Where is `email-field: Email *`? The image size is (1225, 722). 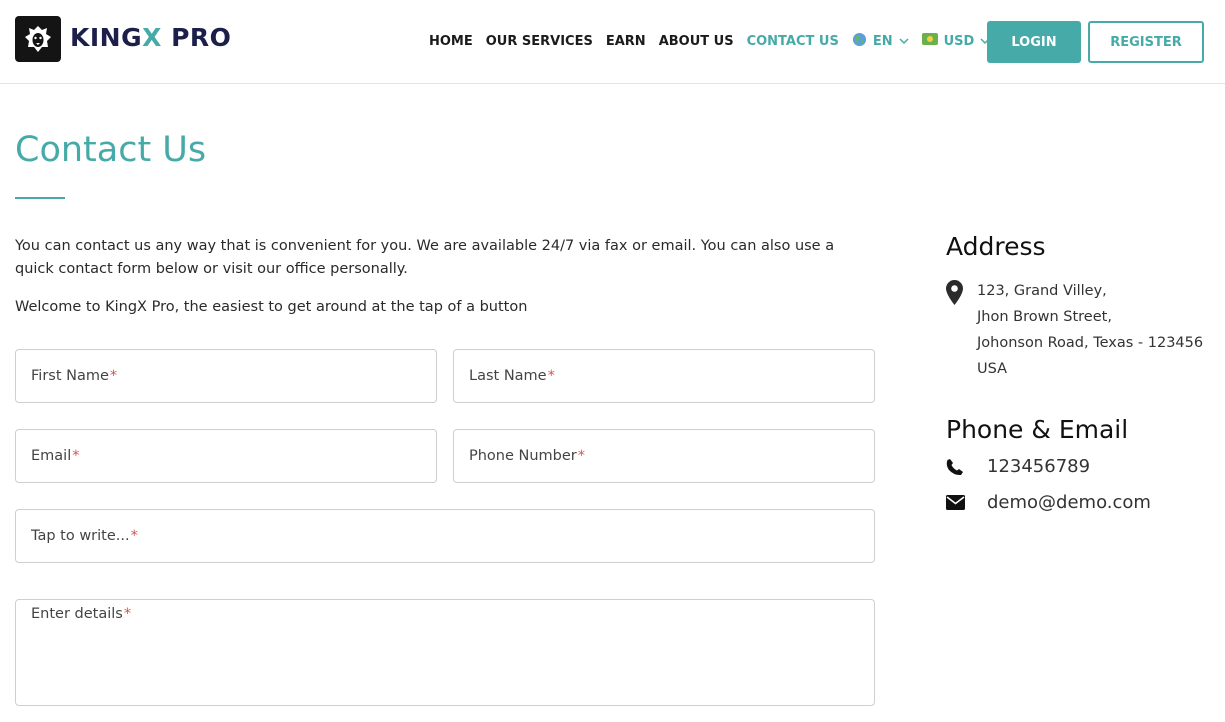
email-field: Email * is located at coordinates (226, 456).